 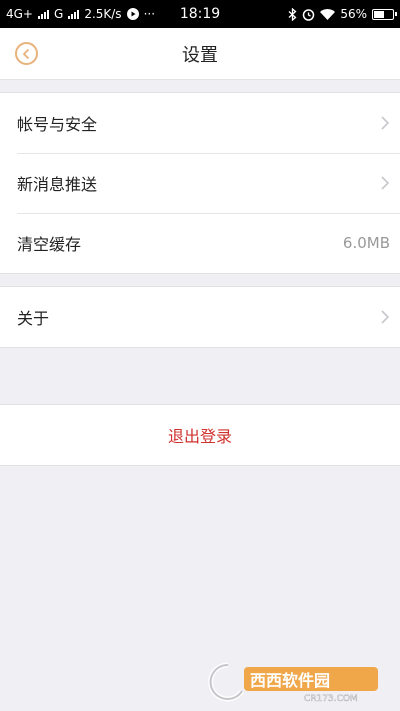 I want to click on logout-label: 退出登录, so click(x=199, y=436).